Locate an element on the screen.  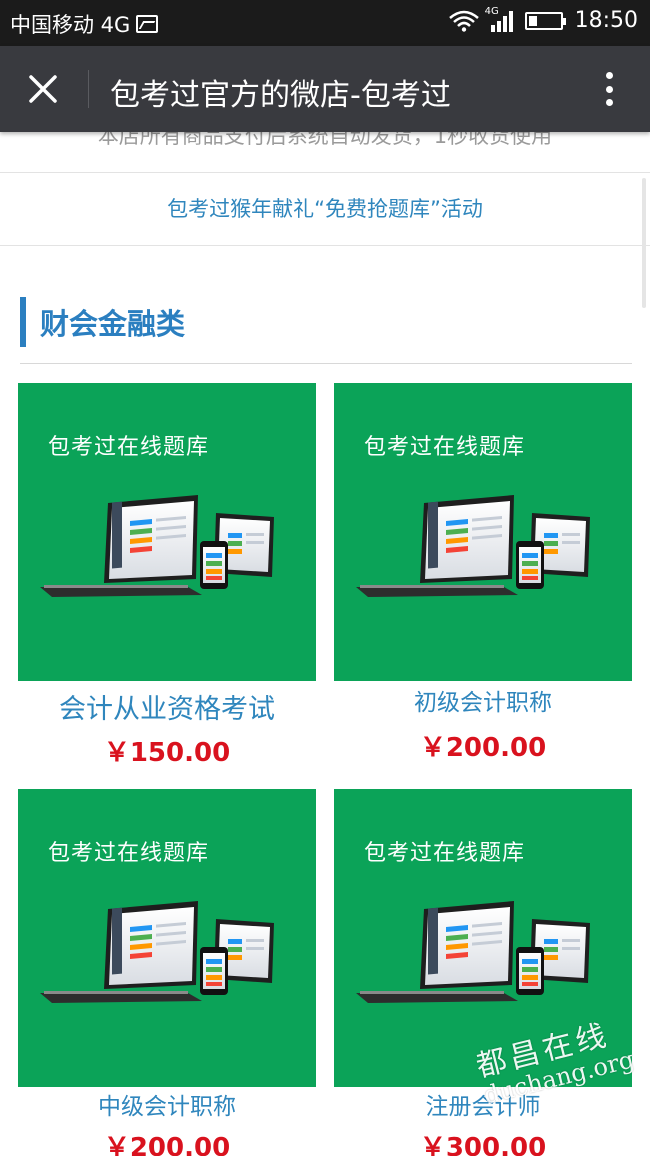
section-divider is located at coordinates (326, 363).